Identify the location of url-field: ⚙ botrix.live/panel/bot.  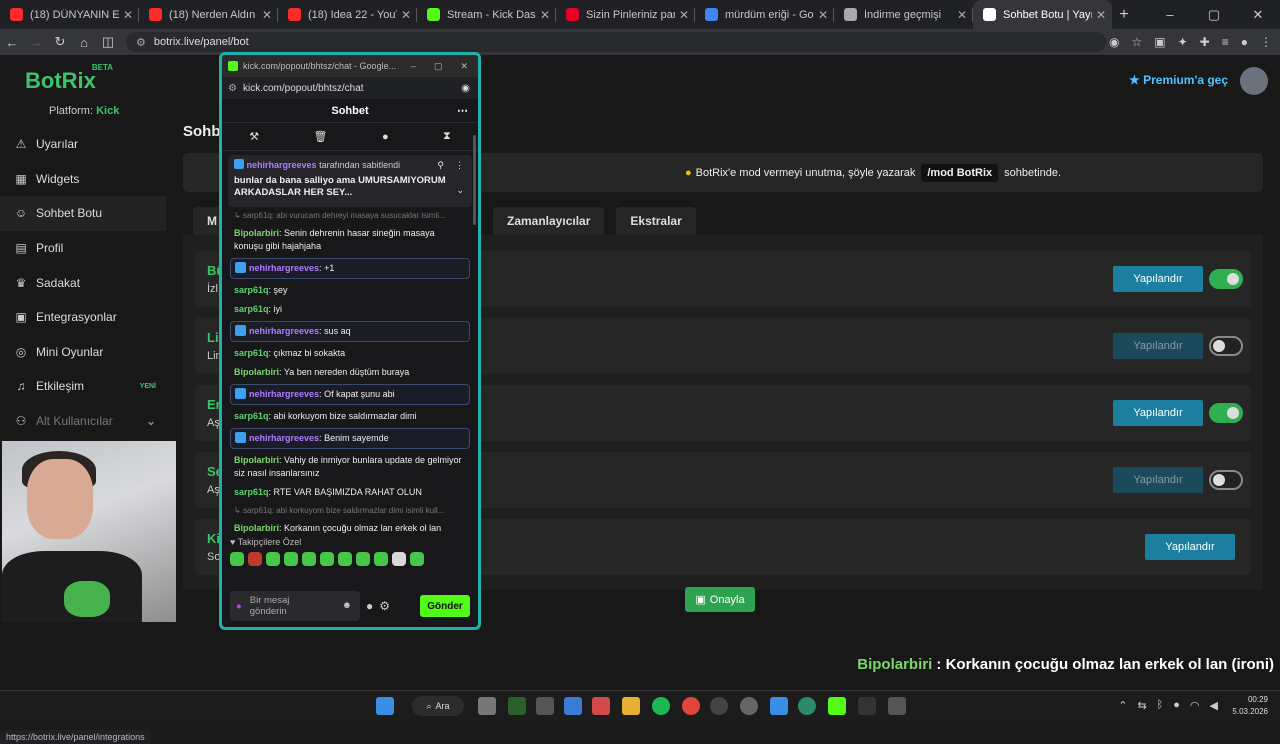
(616, 42).